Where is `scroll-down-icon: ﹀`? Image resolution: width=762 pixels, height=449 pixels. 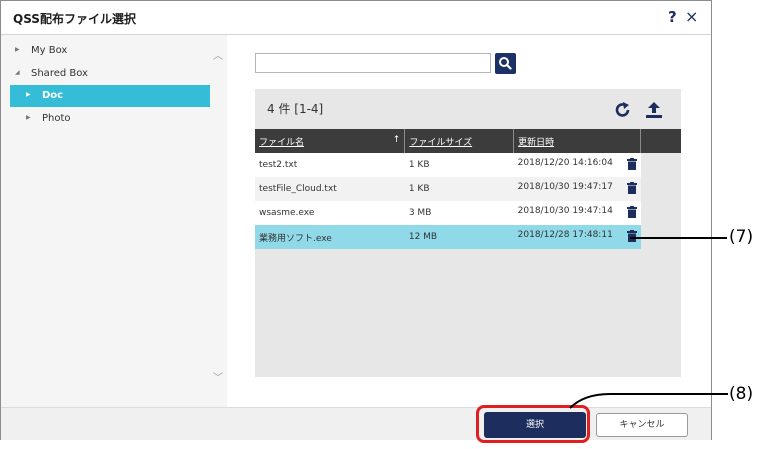
scroll-down-icon: ﹀ is located at coordinates (218, 376).